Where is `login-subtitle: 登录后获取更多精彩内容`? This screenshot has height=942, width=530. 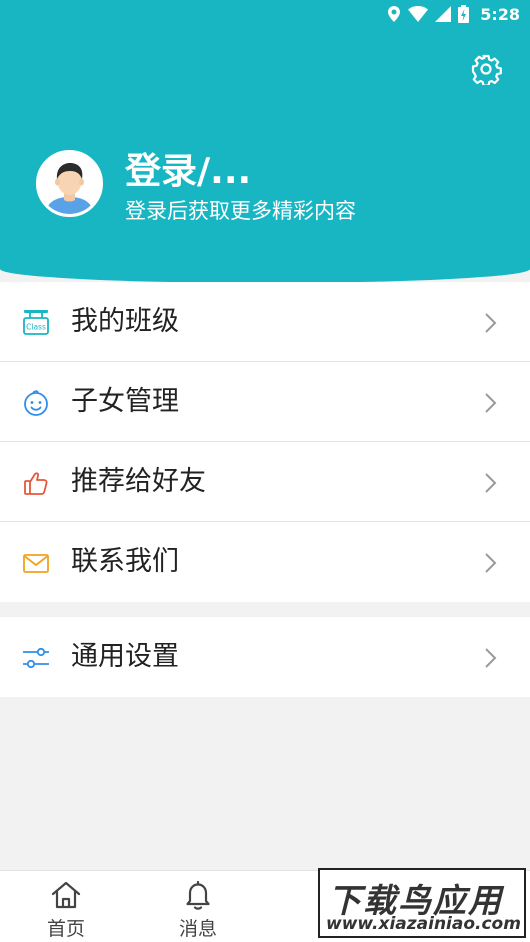
login-subtitle: 登录后获取更多精彩内容 is located at coordinates (240, 211).